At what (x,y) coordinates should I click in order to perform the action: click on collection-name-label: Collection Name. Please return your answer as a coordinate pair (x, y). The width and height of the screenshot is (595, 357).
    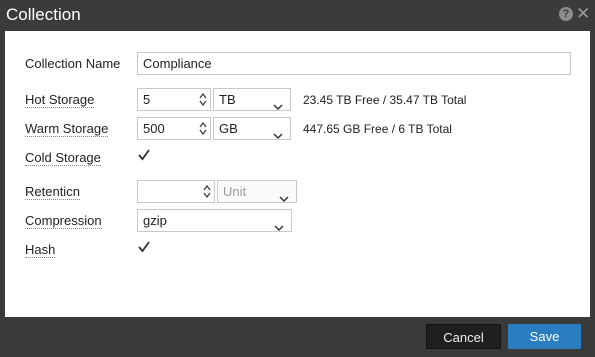
    Looking at the image, I should click on (73, 63).